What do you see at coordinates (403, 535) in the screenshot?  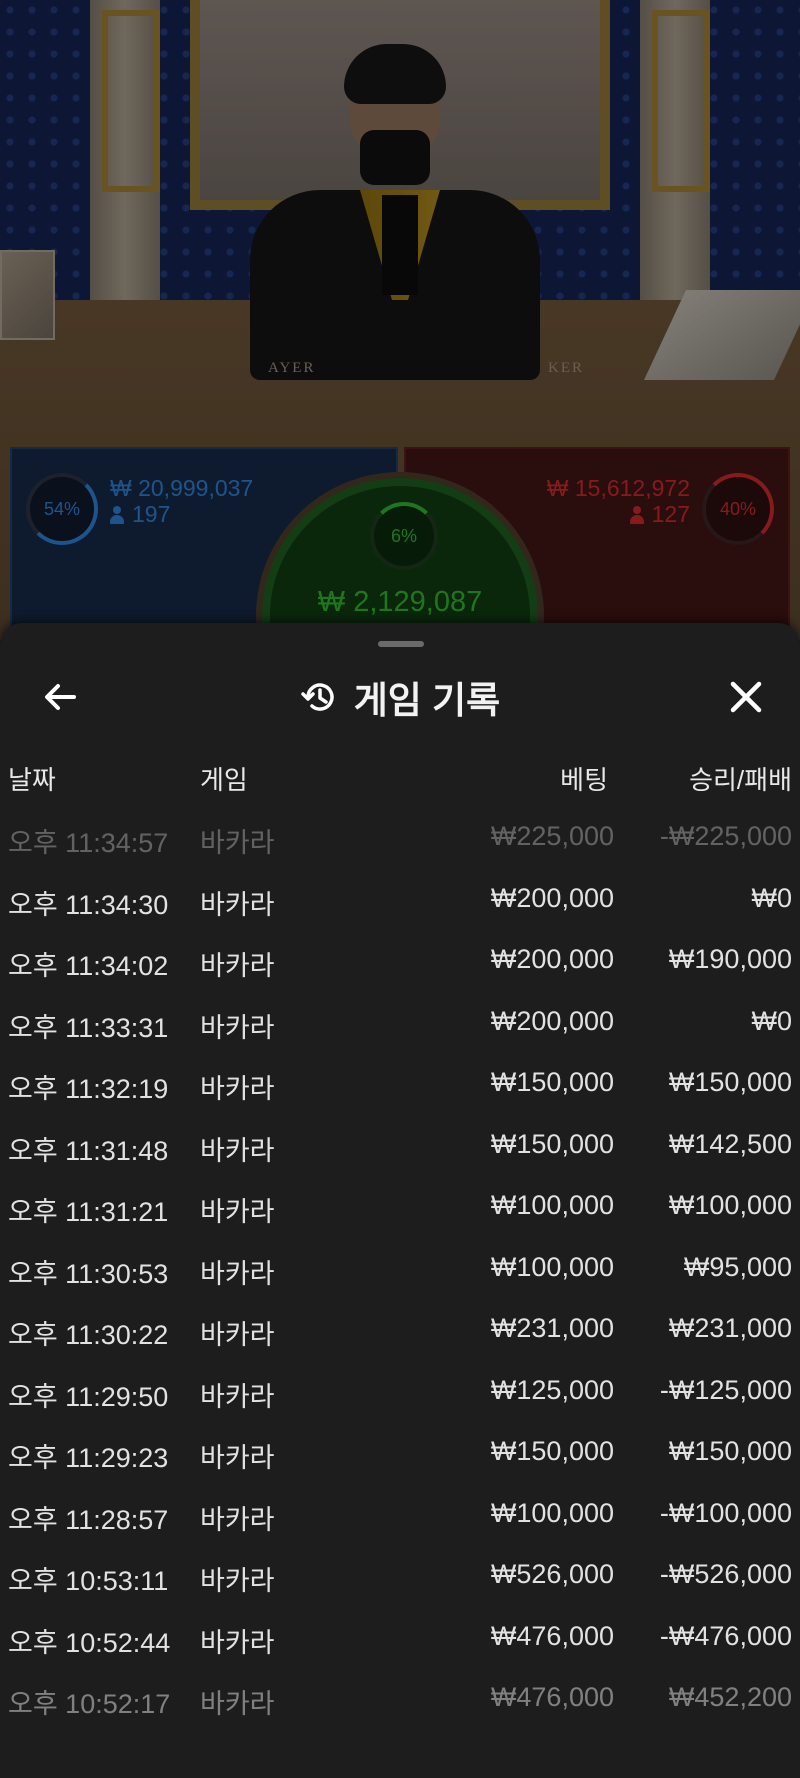 I see `tie-percent: 6%` at bounding box center [403, 535].